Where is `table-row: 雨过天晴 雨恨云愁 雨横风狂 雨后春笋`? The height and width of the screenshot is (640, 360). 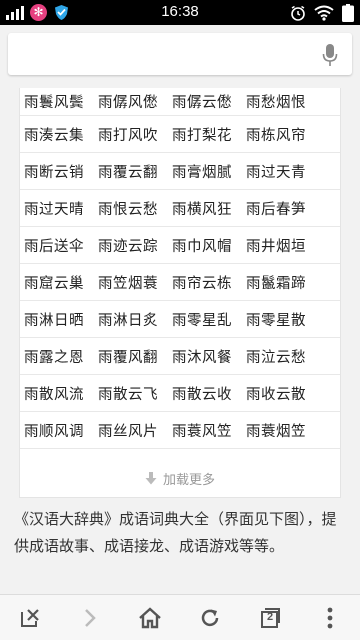 table-row: 雨过天晴 雨恨云愁 雨横风狂 雨后春笋 is located at coordinates (180, 208).